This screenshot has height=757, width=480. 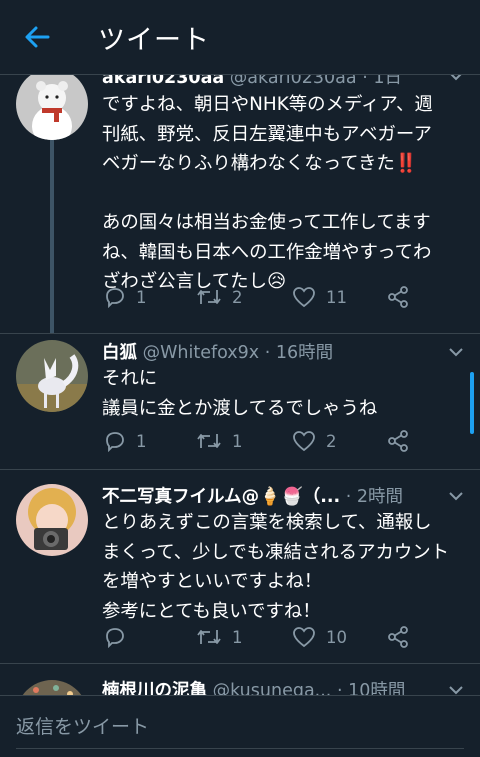 What do you see at coordinates (212, 581) in the screenshot?
I see `tweet-line: を増やすといいですよね！` at bounding box center [212, 581].